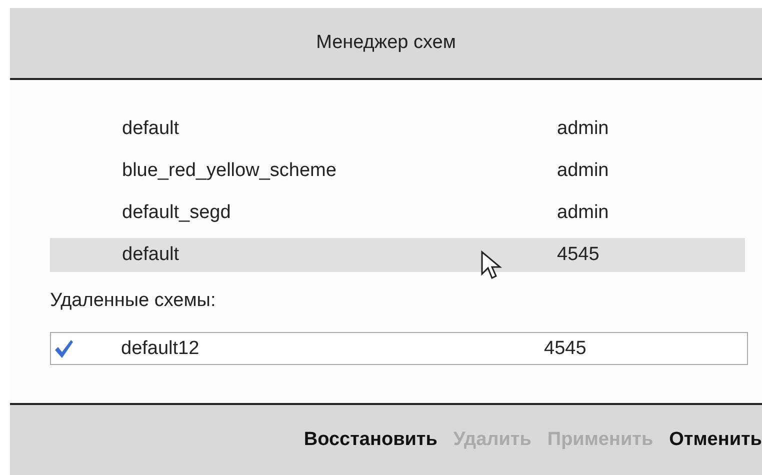  What do you see at coordinates (386, 43) in the screenshot?
I see `window-title: Менеджер схем` at bounding box center [386, 43].